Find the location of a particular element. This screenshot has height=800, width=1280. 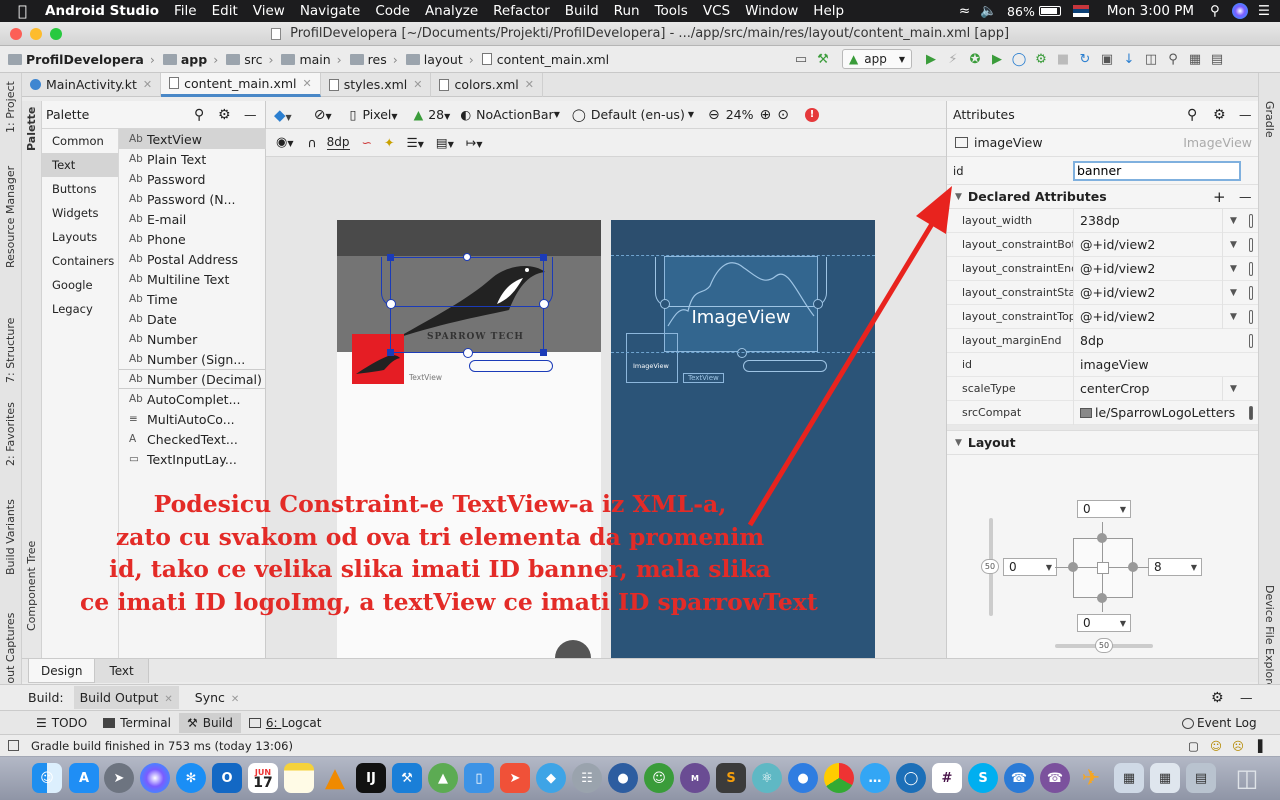

eye-icon: ◉▼ is located at coordinates (285, 142).